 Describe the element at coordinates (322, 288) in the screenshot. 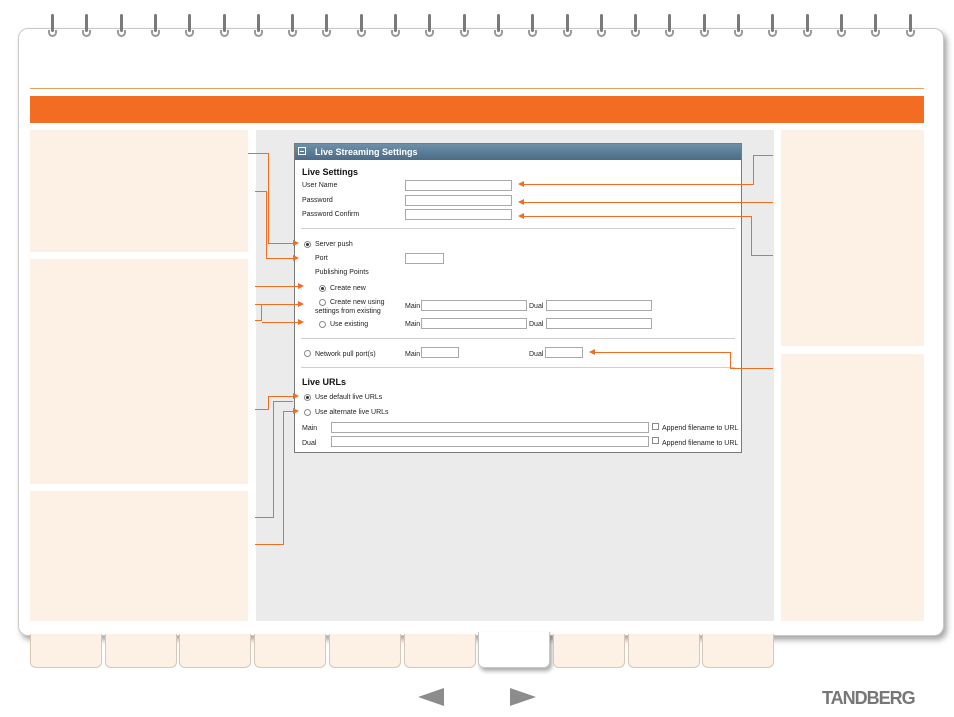

I see `create-new-radio` at that location.